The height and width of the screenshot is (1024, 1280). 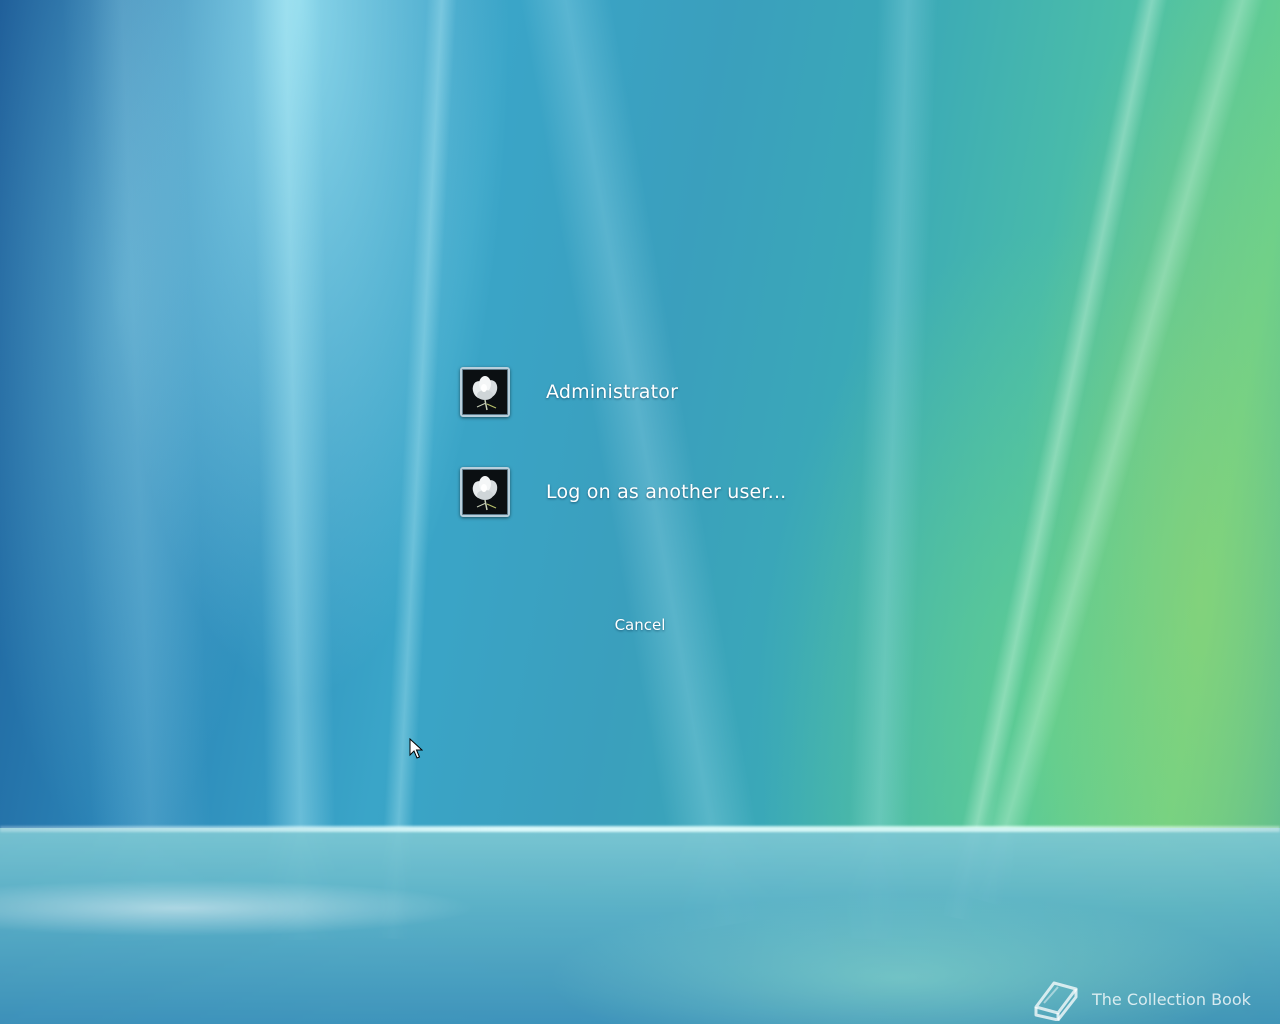 What do you see at coordinates (640, 829) in the screenshot?
I see `background-horizon` at bounding box center [640, 829].